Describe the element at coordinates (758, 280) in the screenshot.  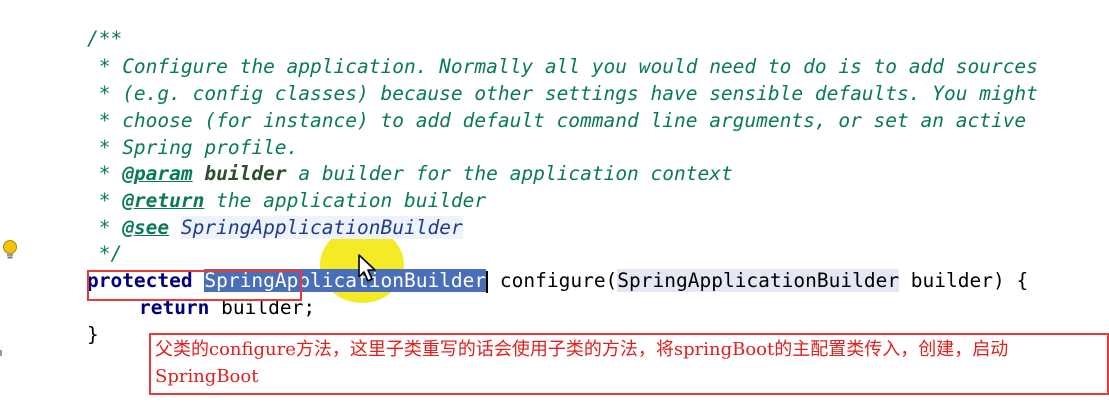
I see `param-type: SpringApplicationBuilder` at that location.